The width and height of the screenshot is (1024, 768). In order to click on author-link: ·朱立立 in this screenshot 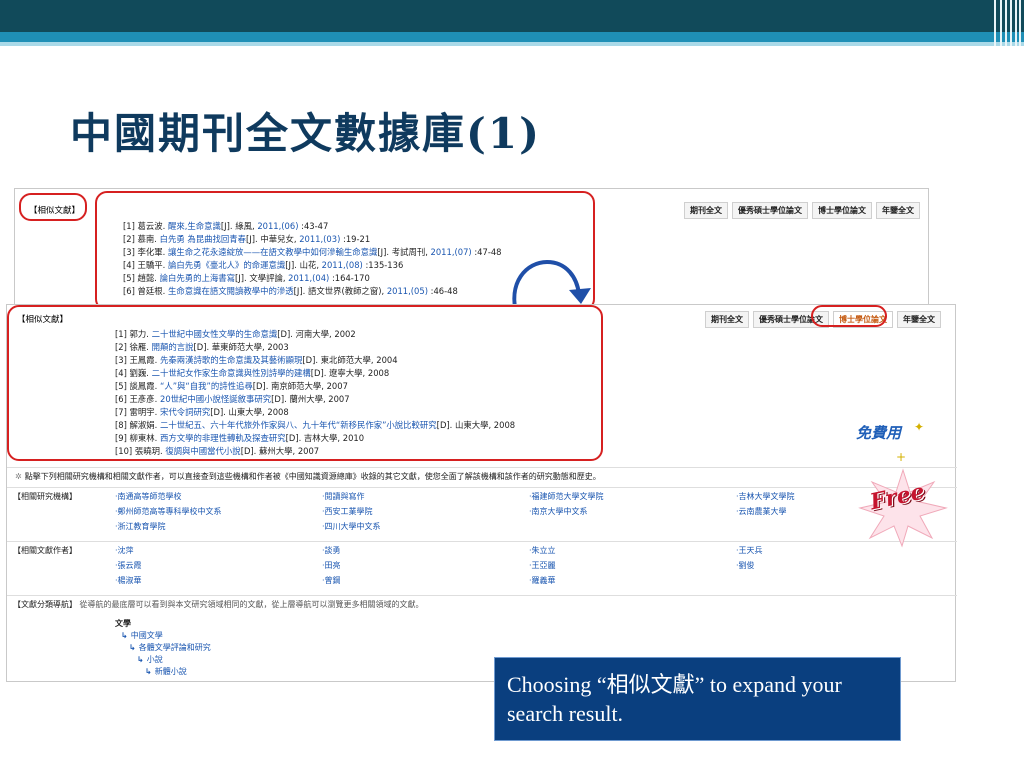, I will do `click(632, 551)`.